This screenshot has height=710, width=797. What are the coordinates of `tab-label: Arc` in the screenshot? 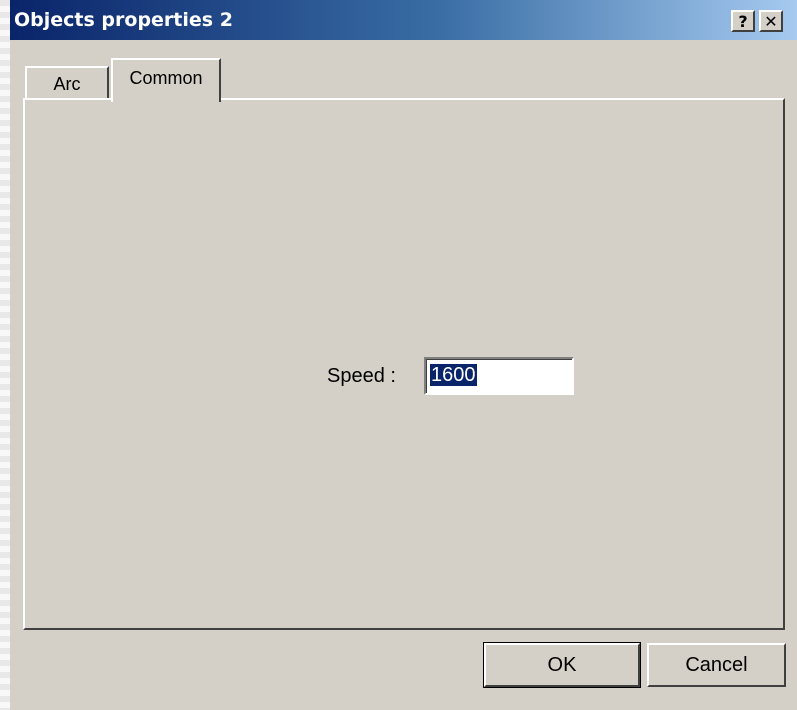 It's located at (67, 83).